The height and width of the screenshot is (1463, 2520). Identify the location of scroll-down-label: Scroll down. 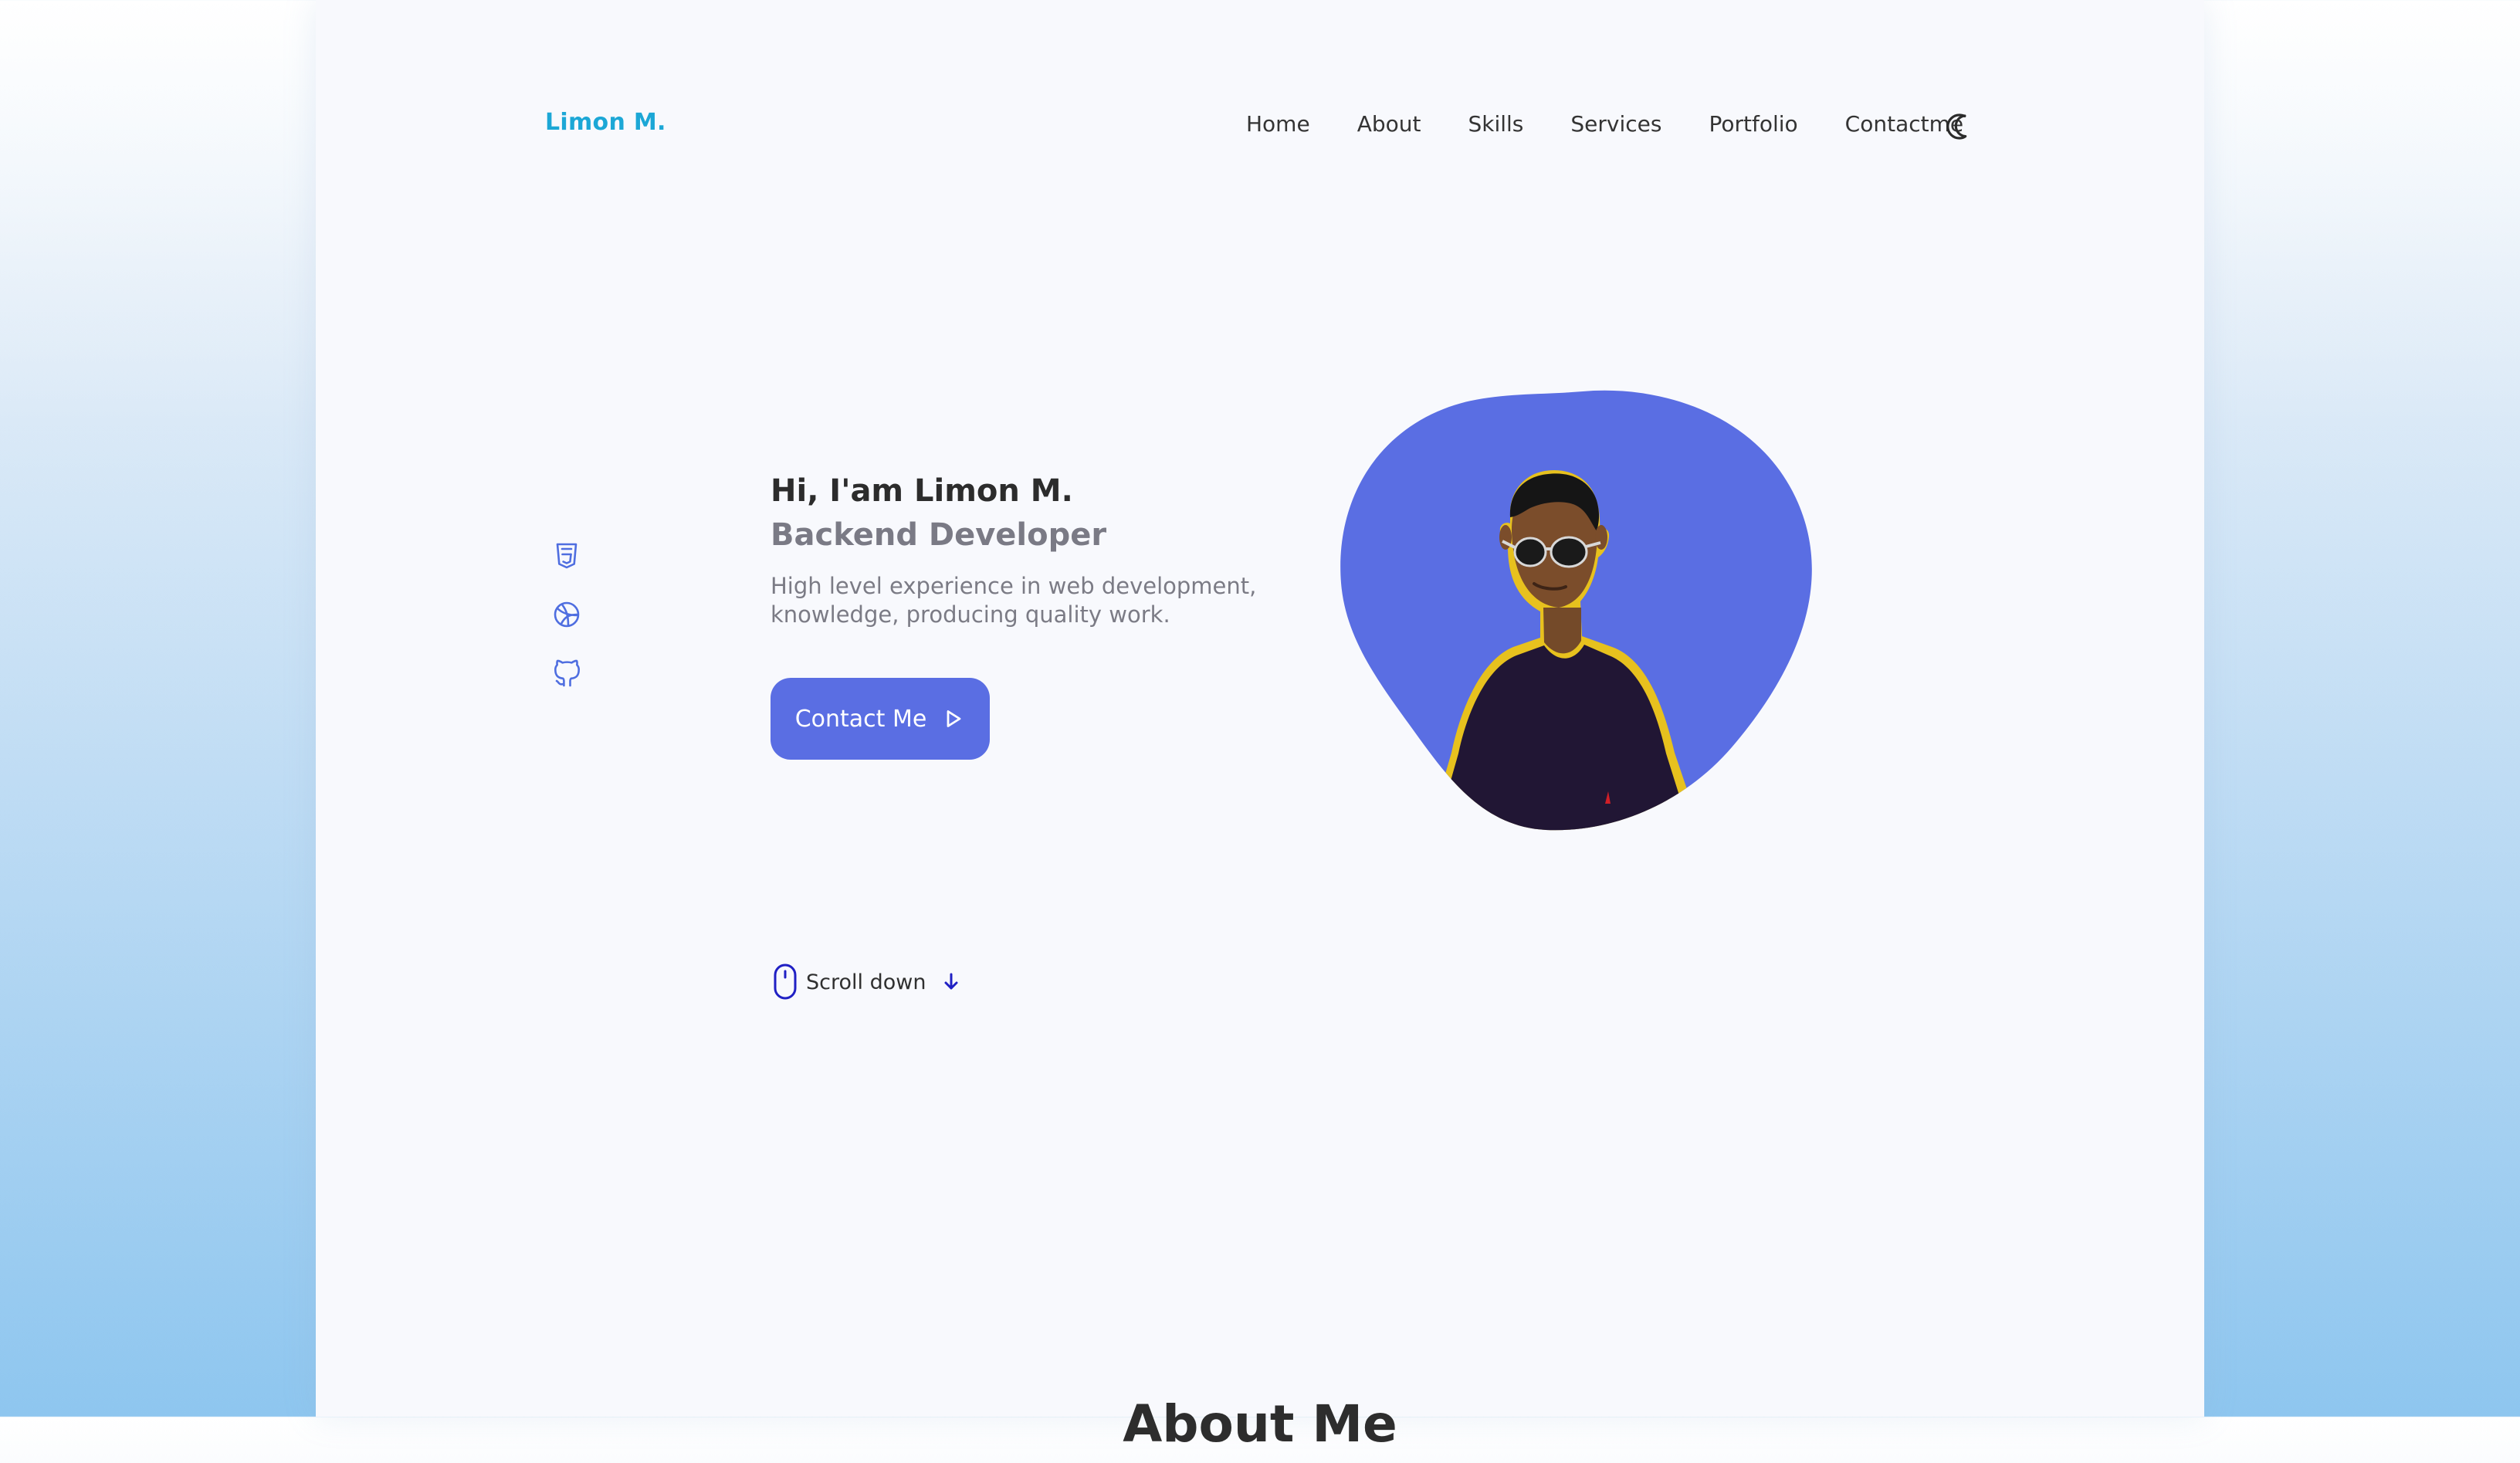
(866, 982).